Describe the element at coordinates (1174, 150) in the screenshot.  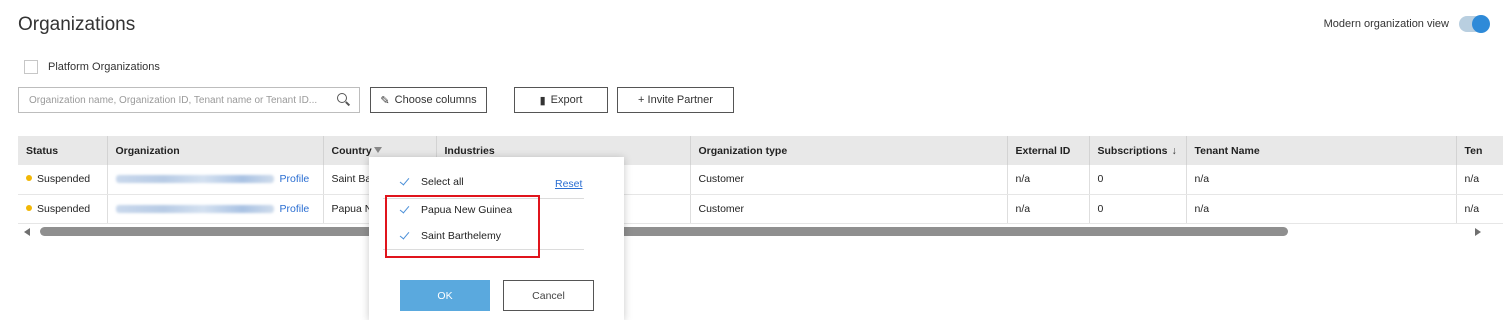
I see `sort-down-icon: ↓` at that location.